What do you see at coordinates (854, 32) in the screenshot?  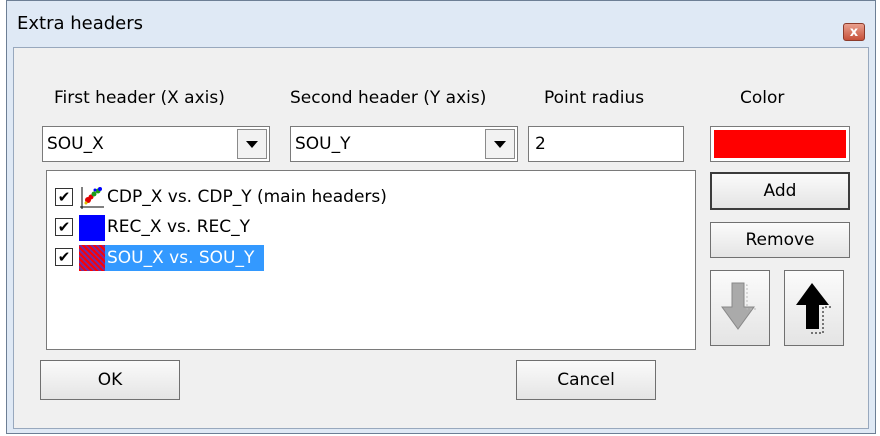 I see `close-button: x` at bounding box center [854, 32].